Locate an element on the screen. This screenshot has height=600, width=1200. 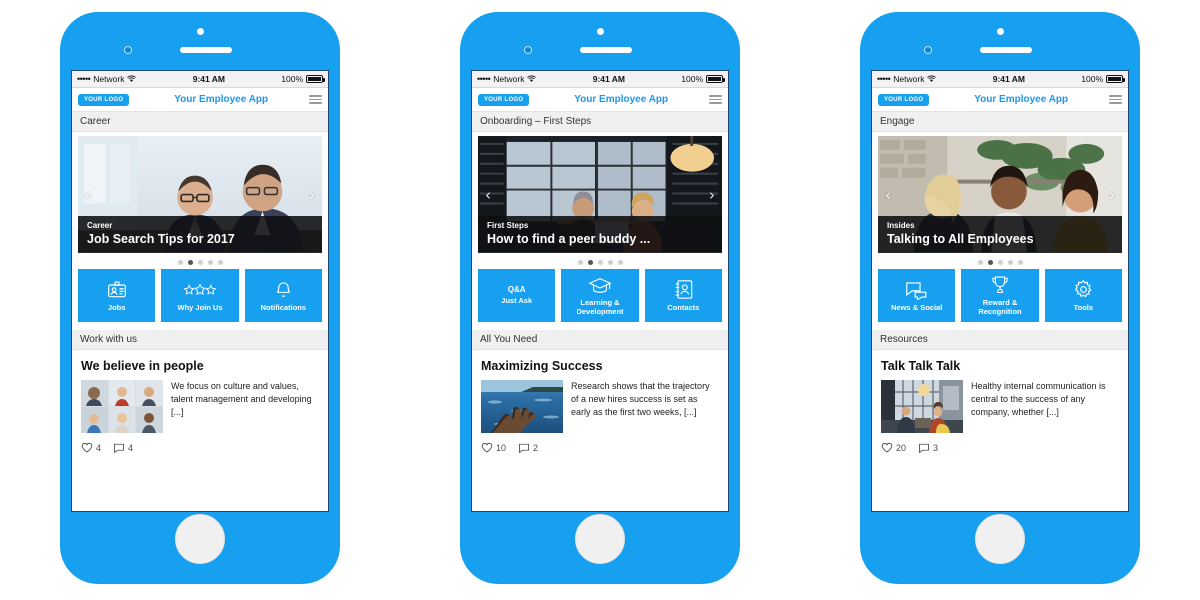
address-book-icon is located at coordinates (683, 290).